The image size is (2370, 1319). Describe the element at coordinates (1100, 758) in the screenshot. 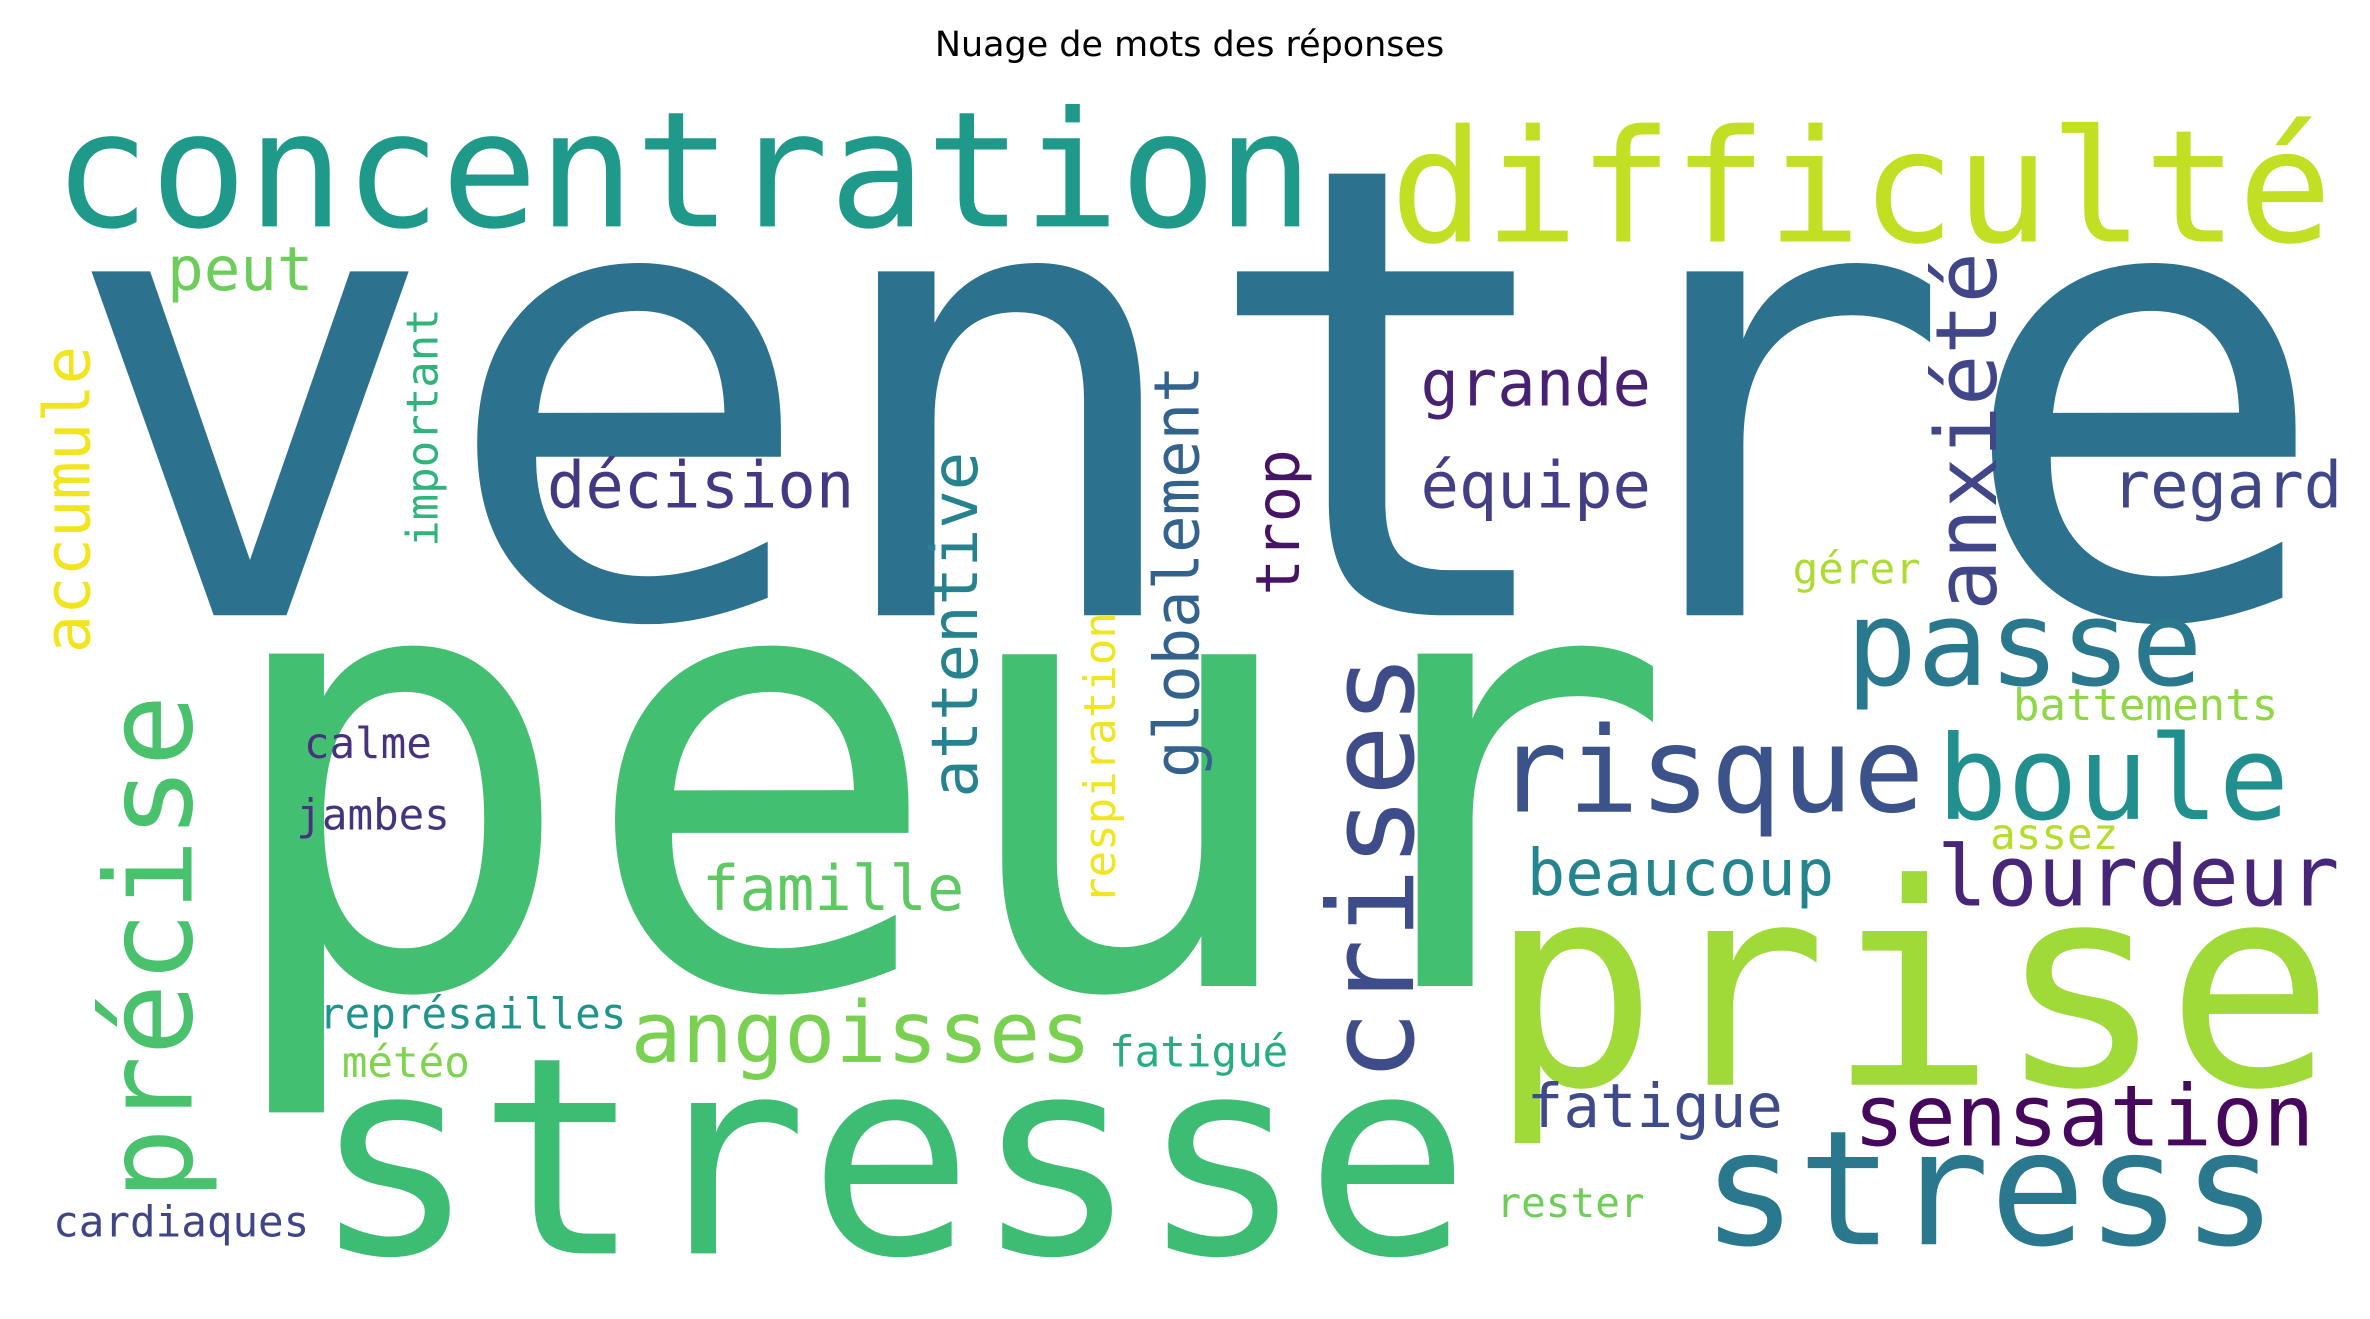

I see `word-respiration: respiration` at that location.